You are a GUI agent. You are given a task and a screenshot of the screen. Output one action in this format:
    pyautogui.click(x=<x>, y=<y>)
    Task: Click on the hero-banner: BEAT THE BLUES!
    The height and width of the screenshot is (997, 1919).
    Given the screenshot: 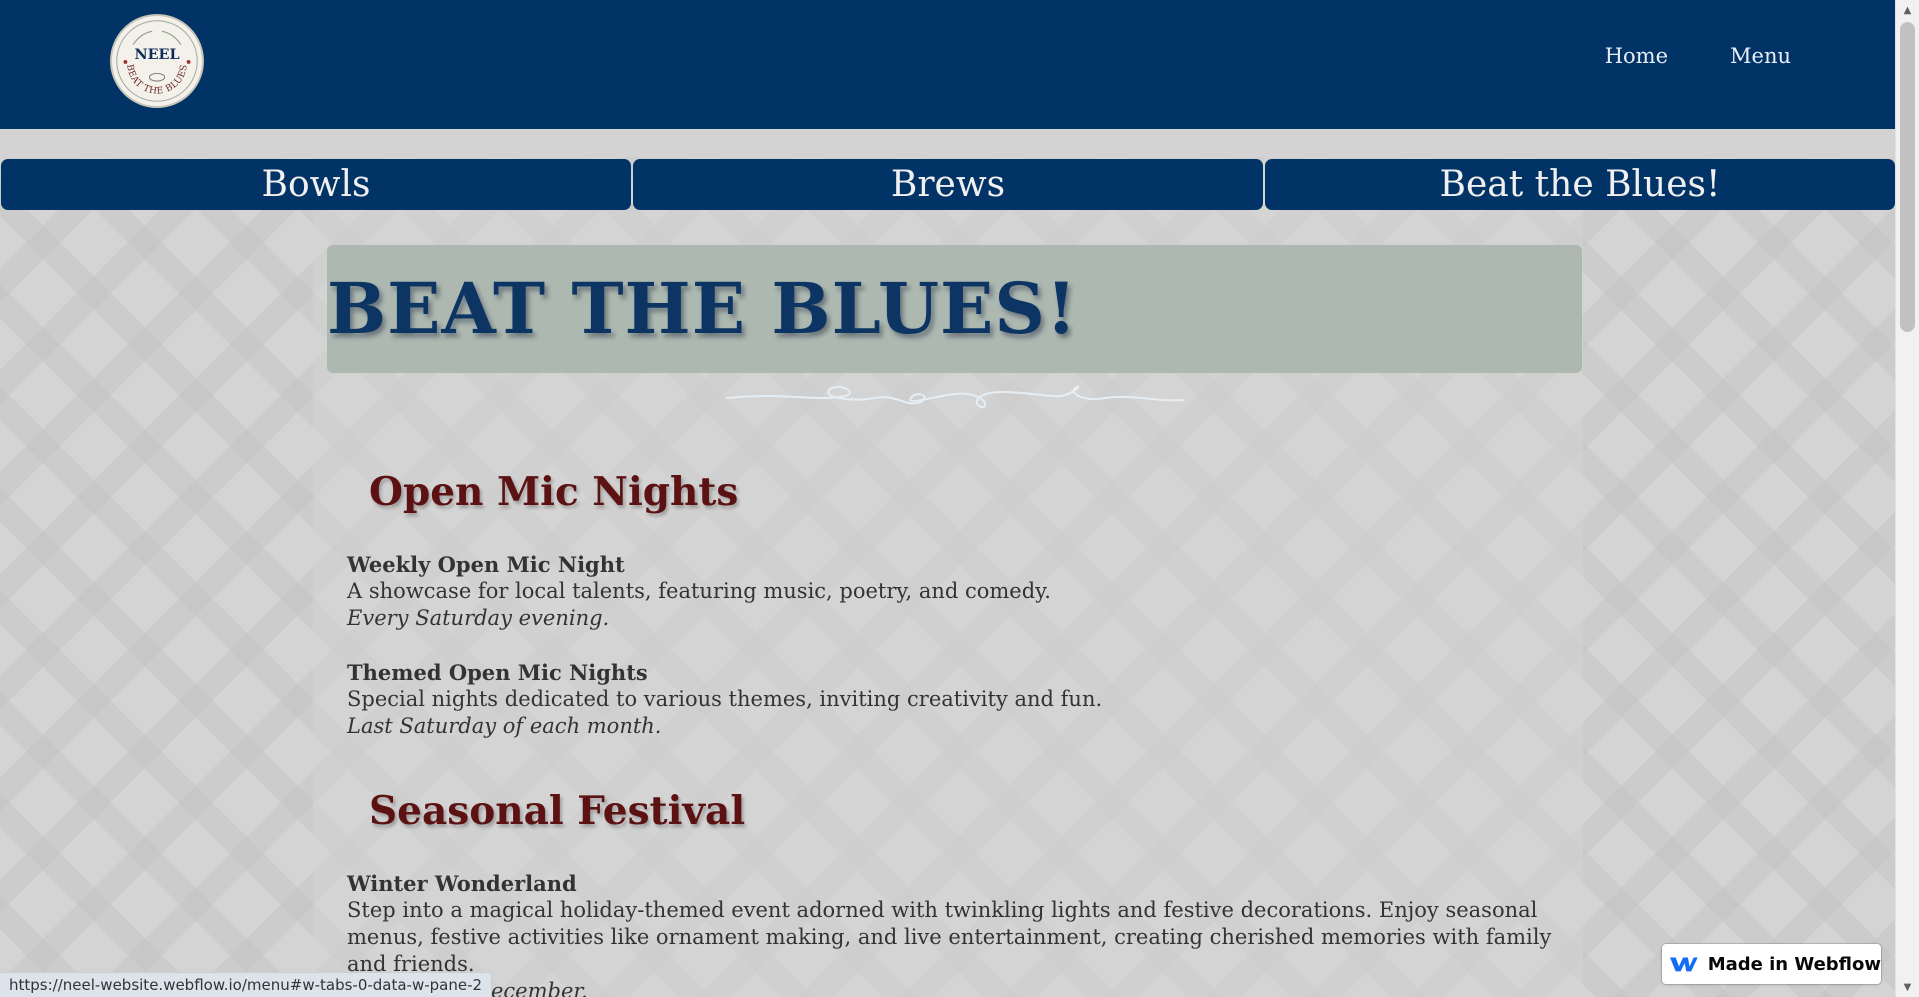 What is the action you would take?
    pyautogui.click(x=954, y=309)
    